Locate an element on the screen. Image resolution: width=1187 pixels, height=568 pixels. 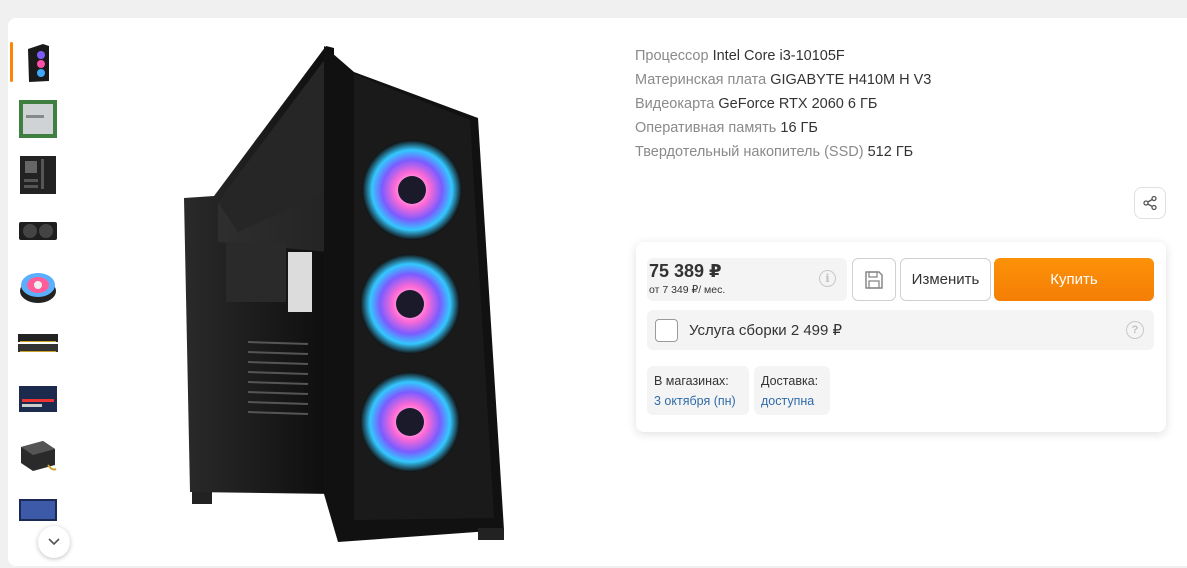
spec-value: GIGABYTE H410M H V3 is located at coordinates (851, 80).